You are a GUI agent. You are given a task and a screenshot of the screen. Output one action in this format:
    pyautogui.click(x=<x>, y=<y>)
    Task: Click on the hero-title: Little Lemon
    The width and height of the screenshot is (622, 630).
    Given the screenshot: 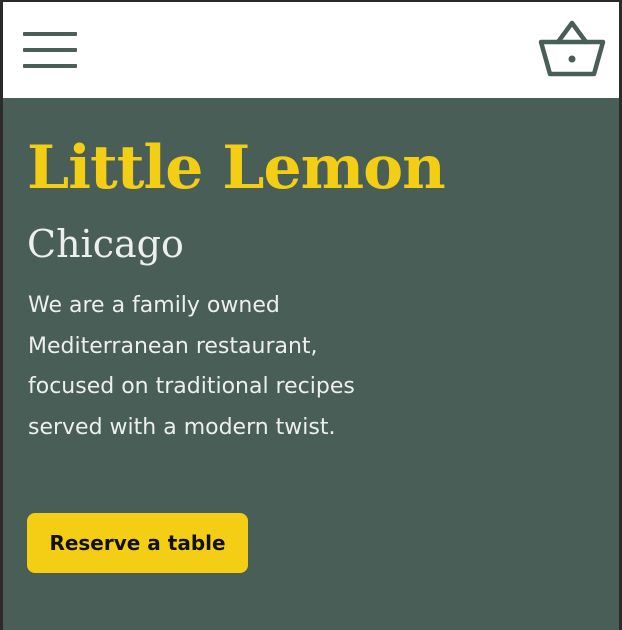 What is the action you would take?
    pyautogui.click(x=236, y=168)
    